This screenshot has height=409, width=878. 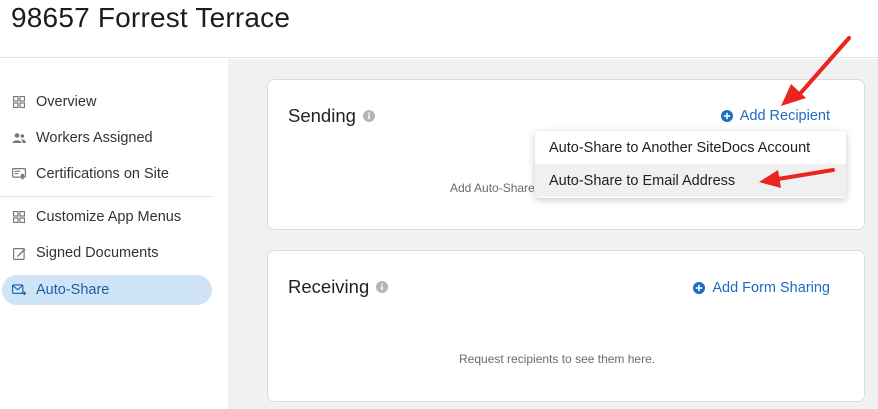 I want to click on menu-item-auto-share-email-address: Auto-Share to Email Address, so click(x=690, y=180).